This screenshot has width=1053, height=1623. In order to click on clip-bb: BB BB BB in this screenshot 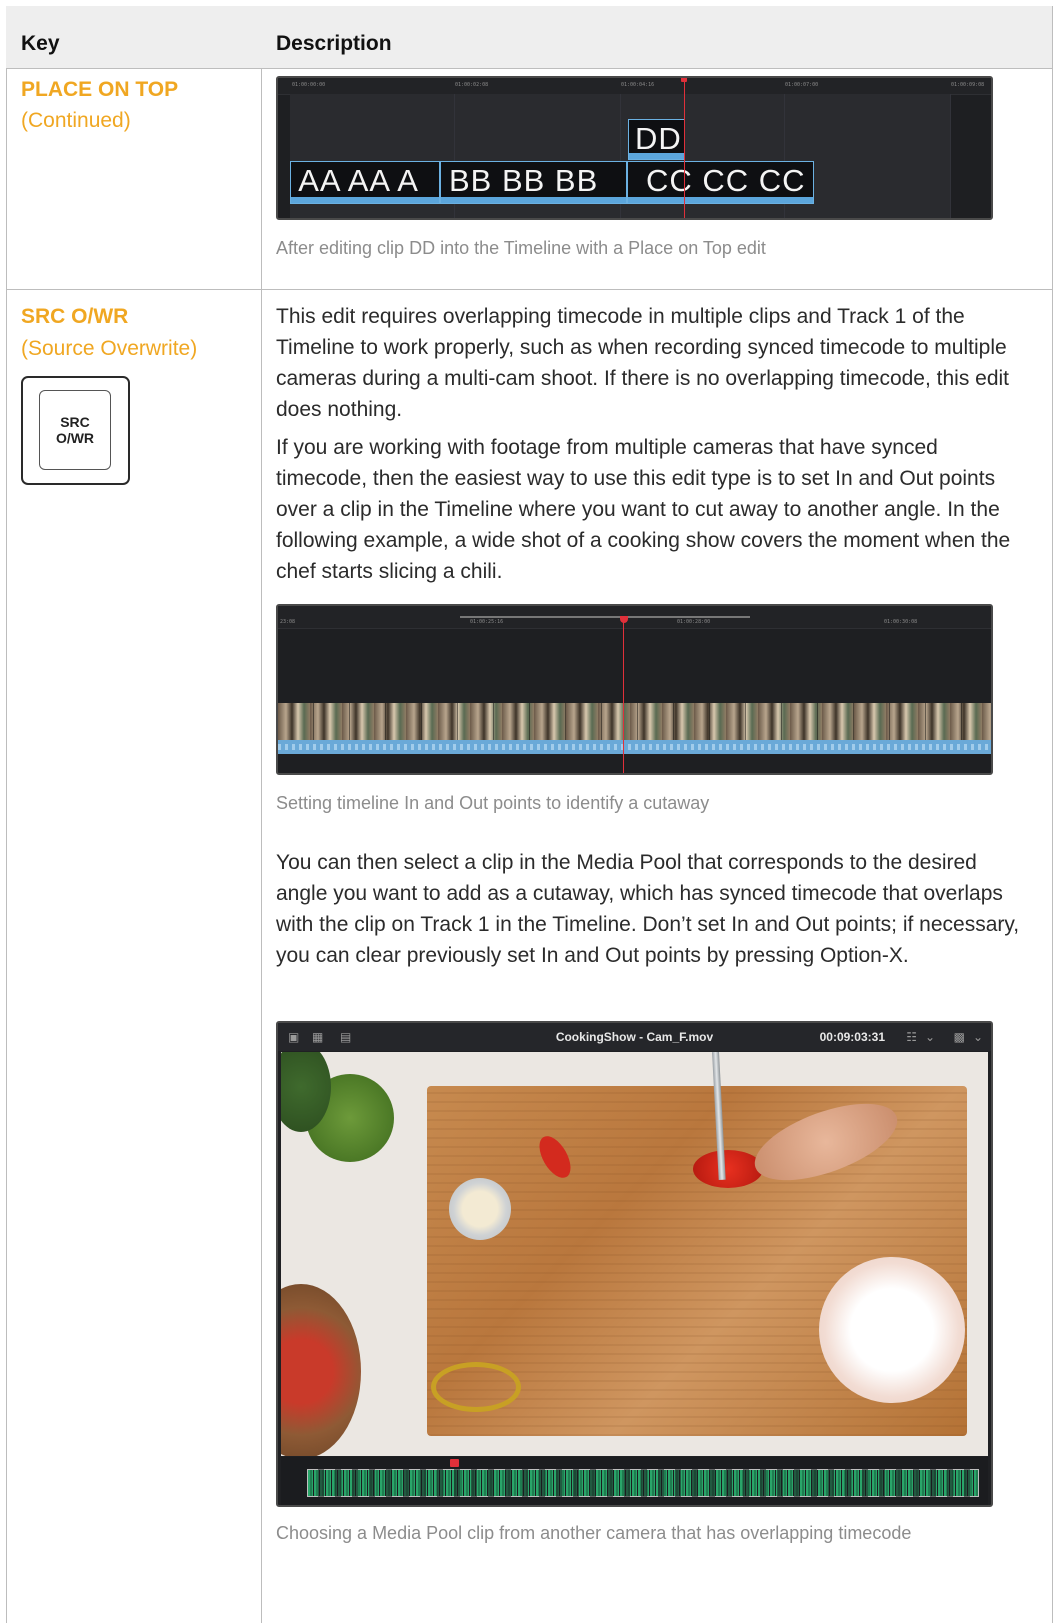, I will do `click(533, 182)`.